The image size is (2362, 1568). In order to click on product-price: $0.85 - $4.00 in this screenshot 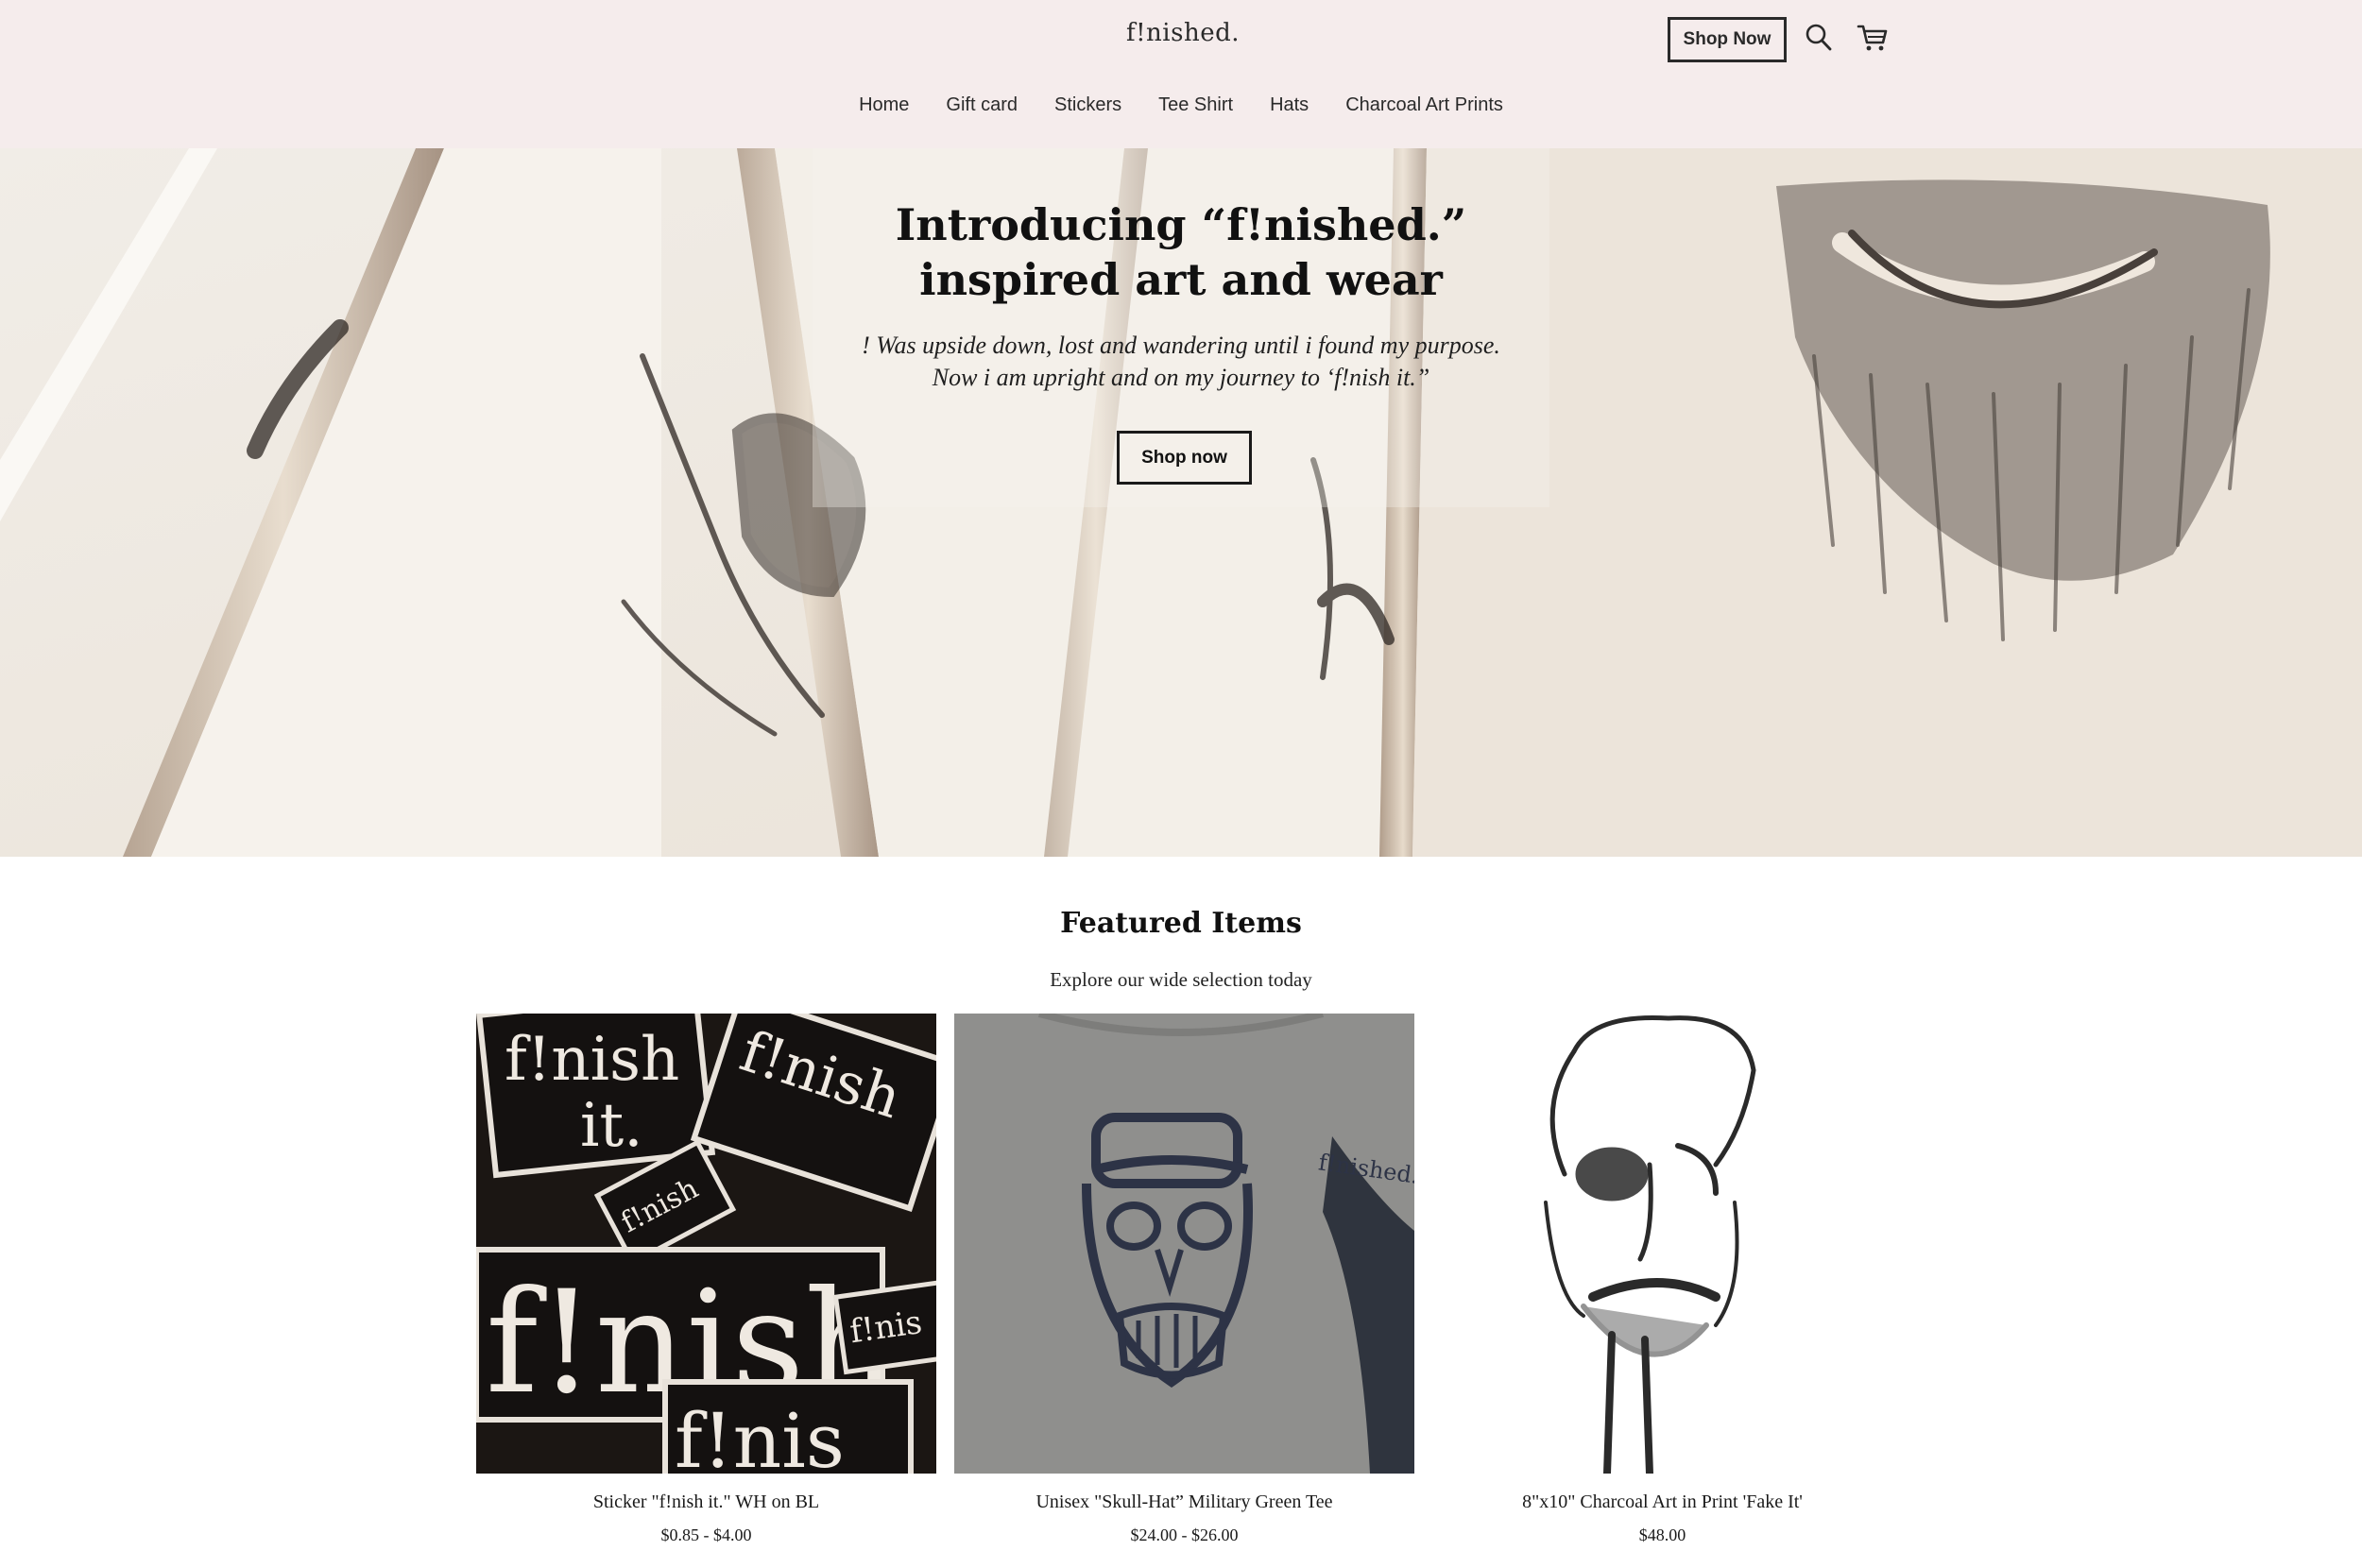, I will do `click(706, 1534)`.